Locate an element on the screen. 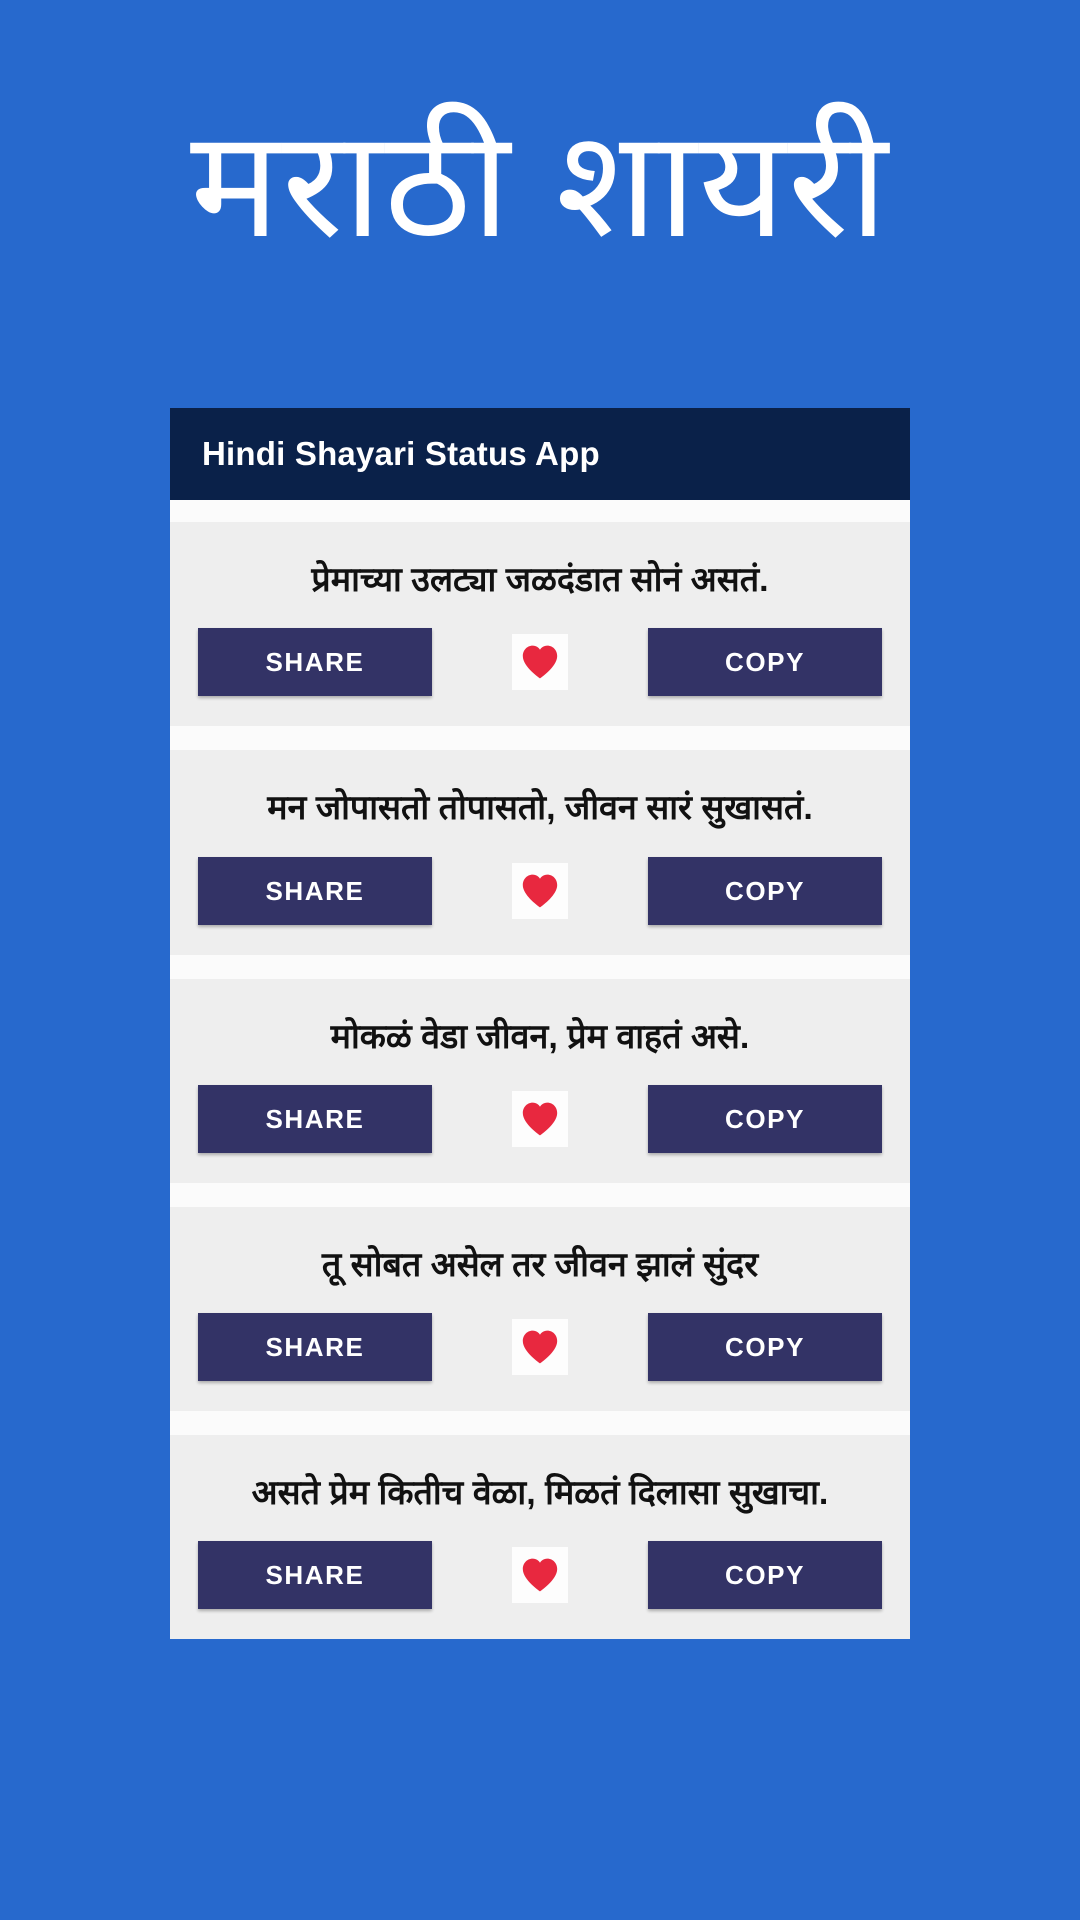 The height and width of the screenshot is (1920, 1080). app-bar: Hindi Shayari Status App is located at coordinates (540, 454).